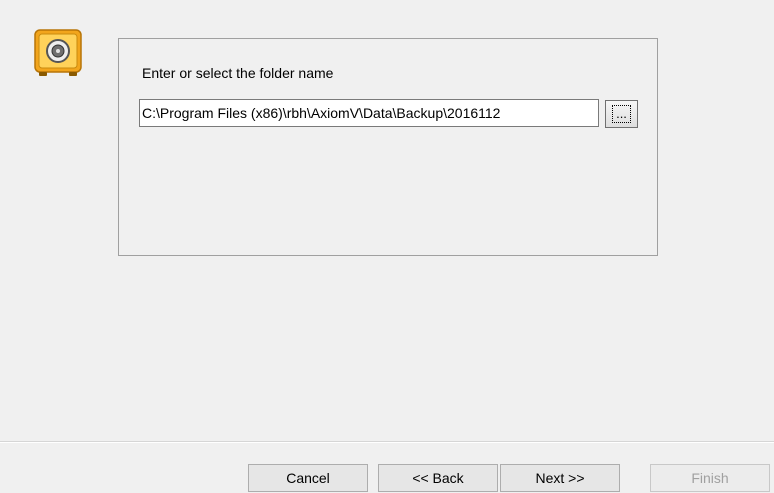 Image resolution: width=774 pixels, height=493 pixels. I want to click on back-button: << Back, so click(438, 478).